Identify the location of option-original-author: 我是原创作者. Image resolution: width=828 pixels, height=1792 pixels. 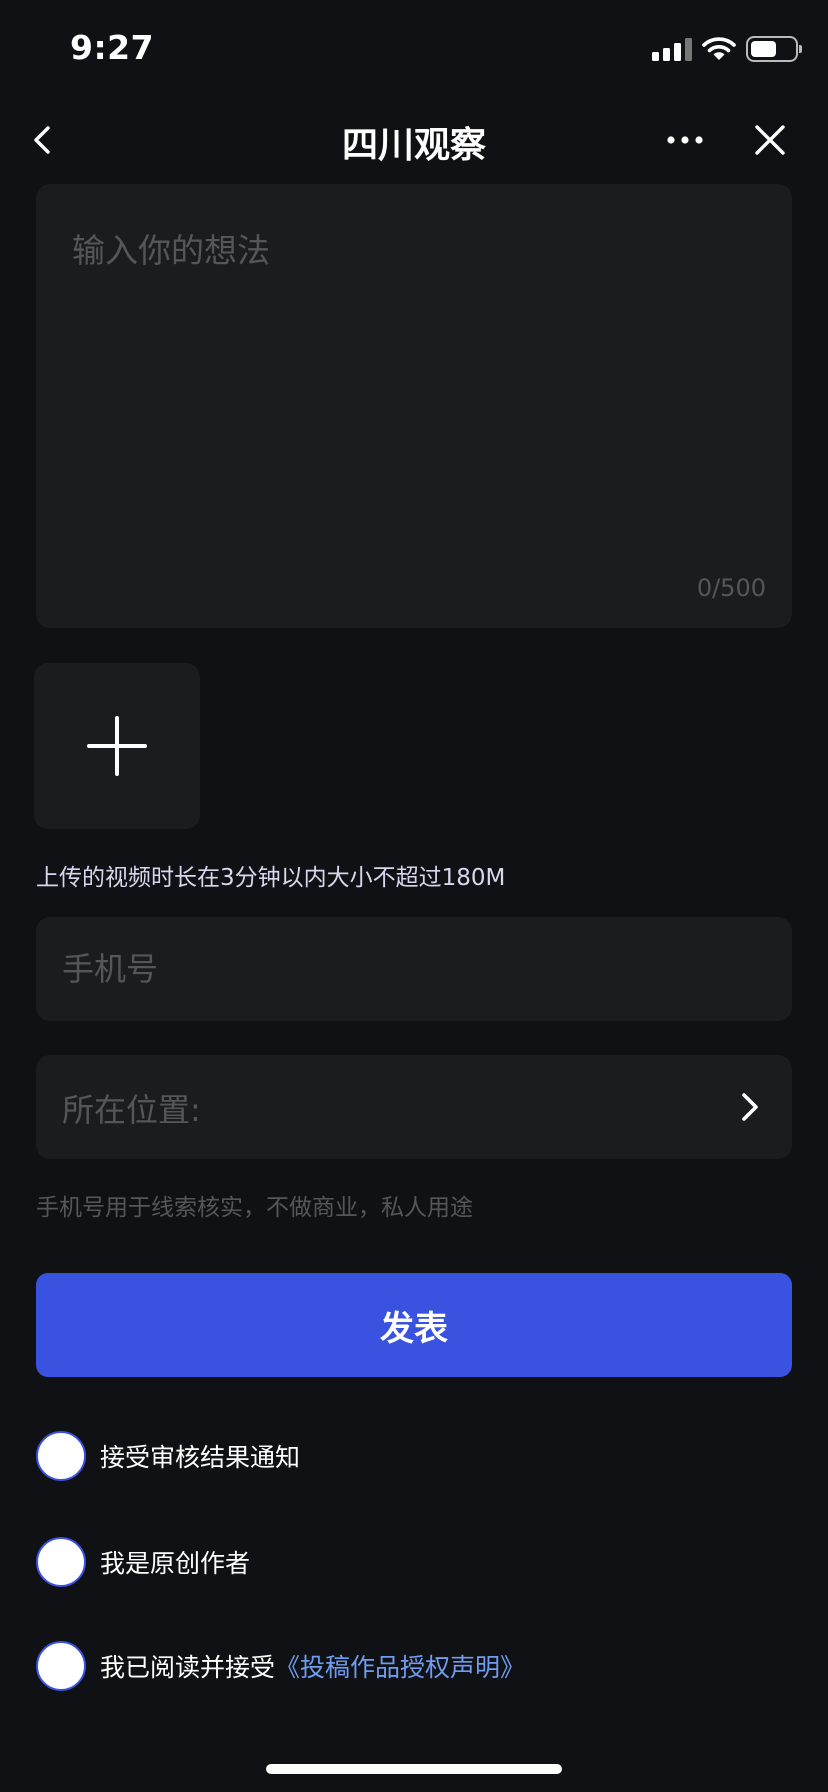
(143, 1562).